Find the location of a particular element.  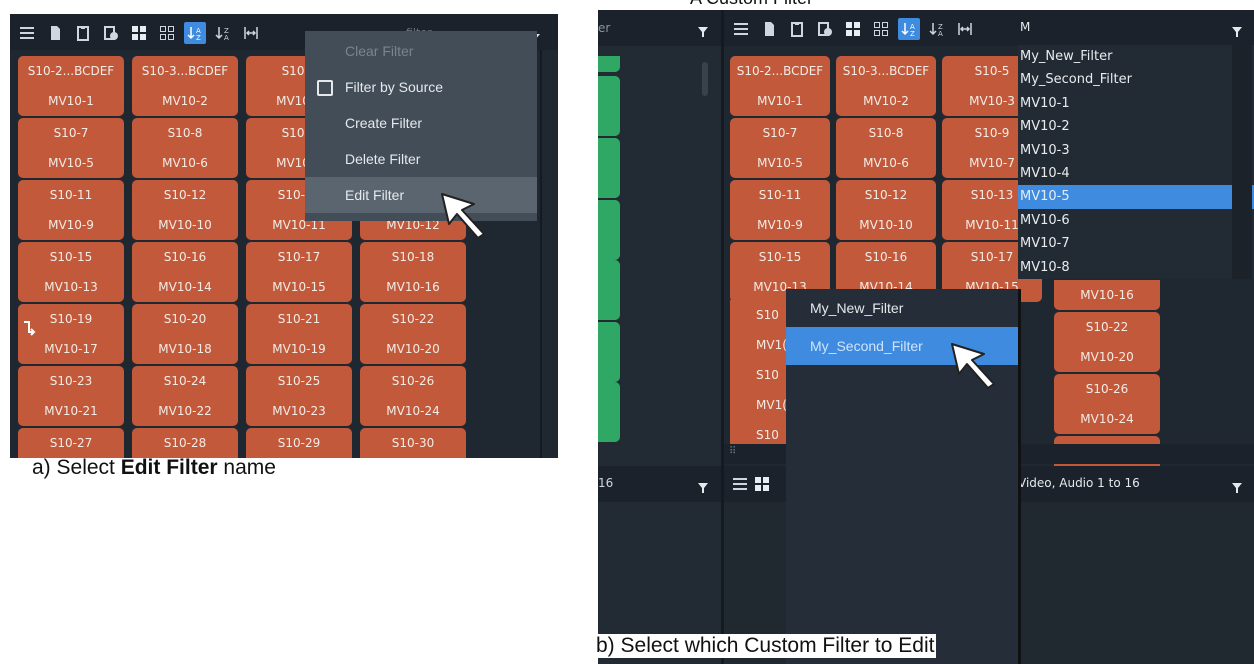

dropdown-item: MV10-1 is located at coordinates (1136, 103).